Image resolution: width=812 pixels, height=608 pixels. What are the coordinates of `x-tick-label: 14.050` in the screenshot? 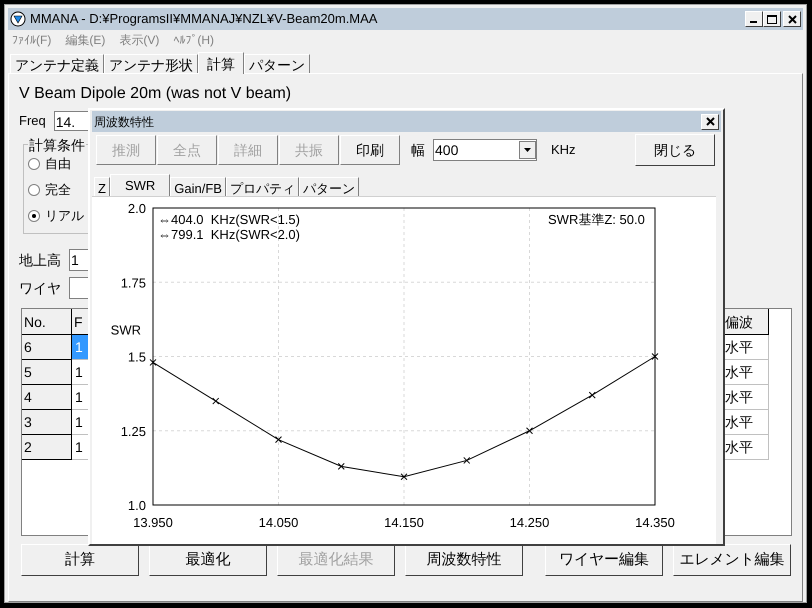 It's located at (278, 522).